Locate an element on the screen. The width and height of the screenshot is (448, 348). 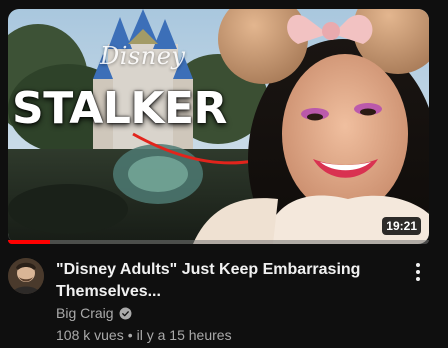
channel-info: Big Craig is located at coordinates (94, 313).